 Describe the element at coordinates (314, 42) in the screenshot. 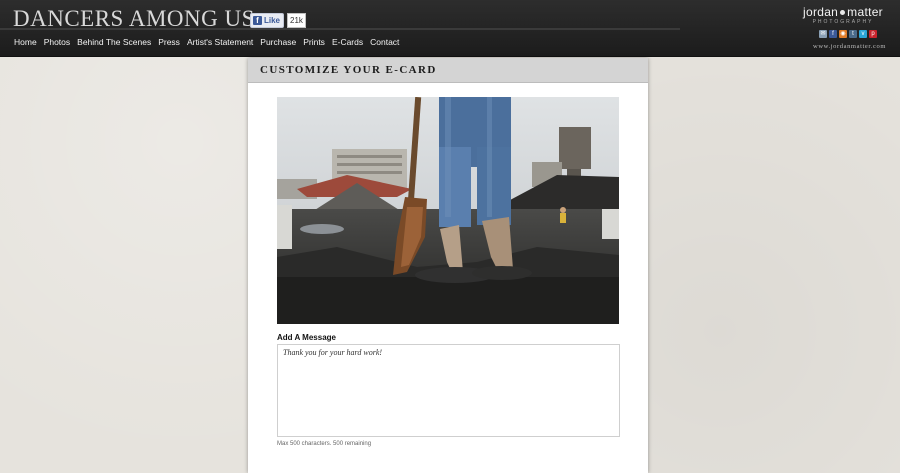

I see `nav-prints: Prints` at that location.